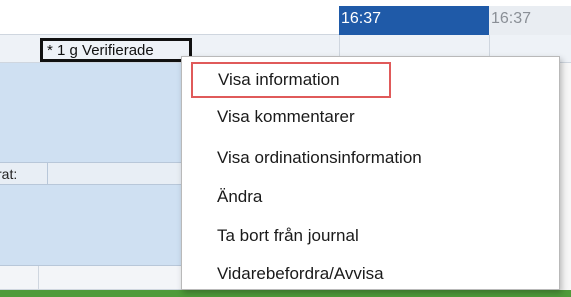  Describe the element at coordinates (370, 236) in the screenshot. I see `menu-item-ta-bort-fran-journal: Ta bort från journal` at that location.